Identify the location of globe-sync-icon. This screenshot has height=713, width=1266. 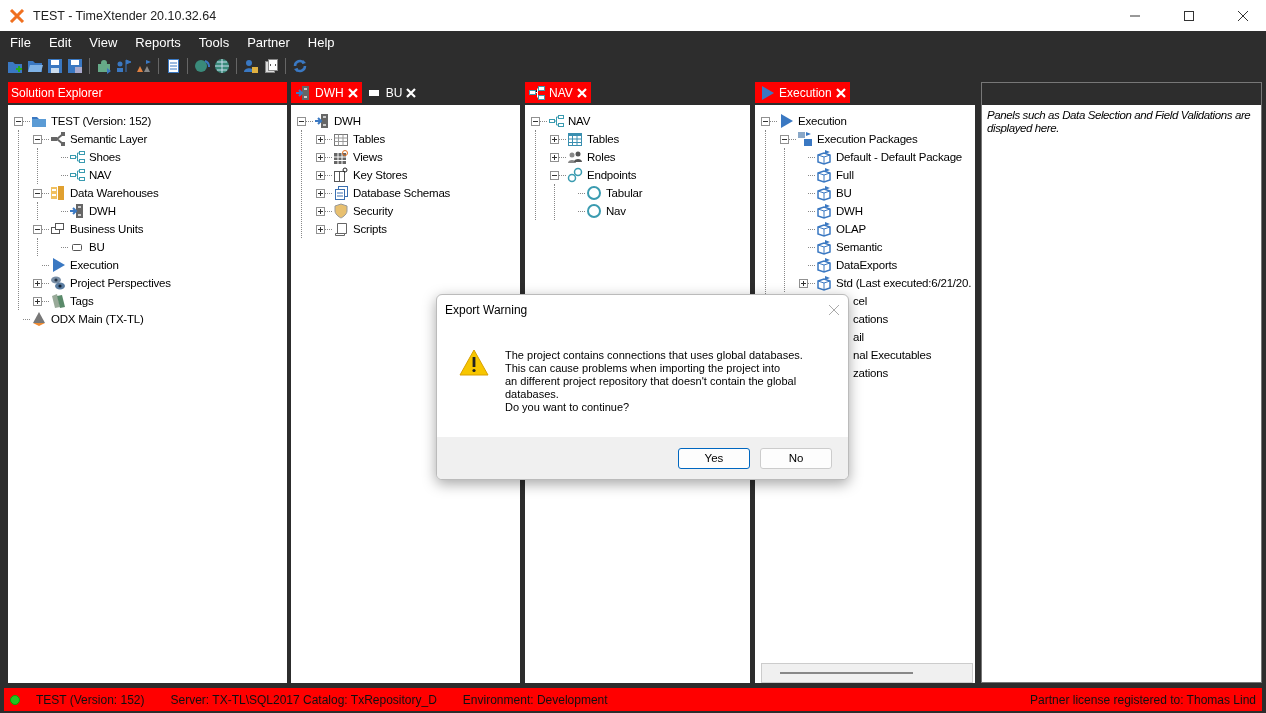
(202, 66).